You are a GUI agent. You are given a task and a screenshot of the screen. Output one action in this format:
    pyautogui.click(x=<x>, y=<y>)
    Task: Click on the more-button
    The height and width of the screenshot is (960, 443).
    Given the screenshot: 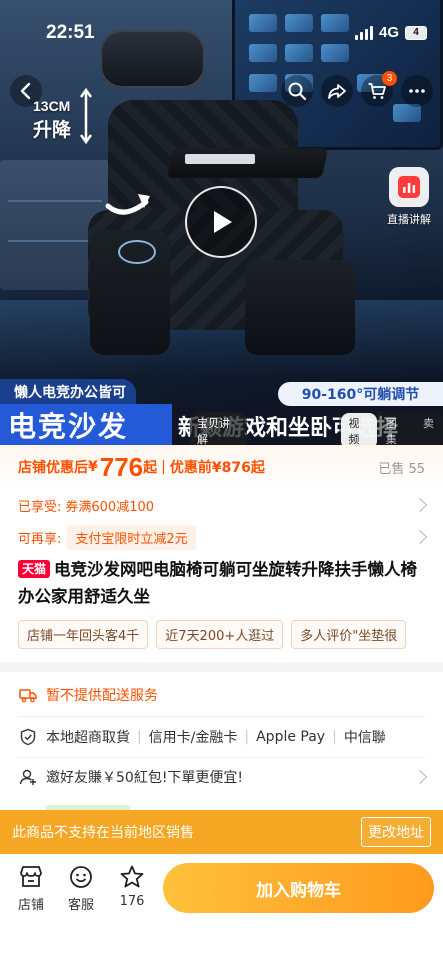 What is the action you would take?
    pyautogui.click(x=417, y=91)
    